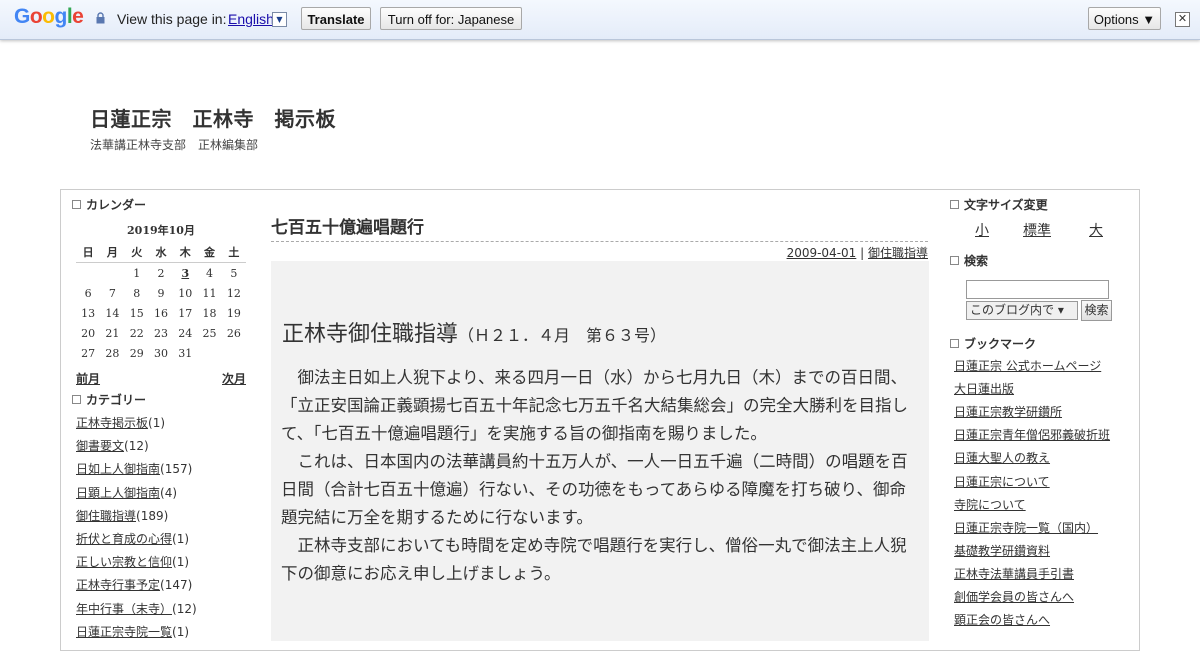  What do you see at coordinates (161, 273) in the screenshot?
I see `calendar-week: 1 234 5` at bounding box center [161, 273].